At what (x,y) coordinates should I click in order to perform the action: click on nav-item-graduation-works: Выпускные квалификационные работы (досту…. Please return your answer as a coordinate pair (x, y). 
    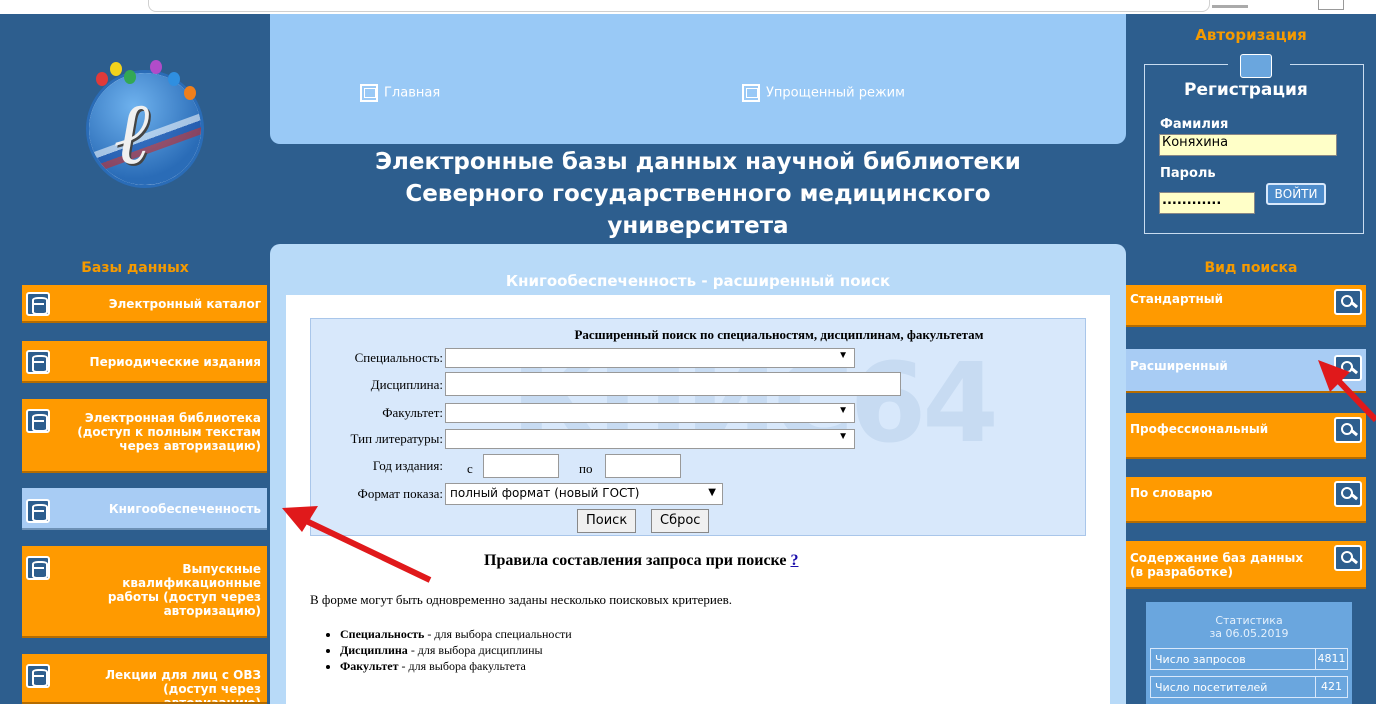
    Looking at the image, I should click on (144, 592).